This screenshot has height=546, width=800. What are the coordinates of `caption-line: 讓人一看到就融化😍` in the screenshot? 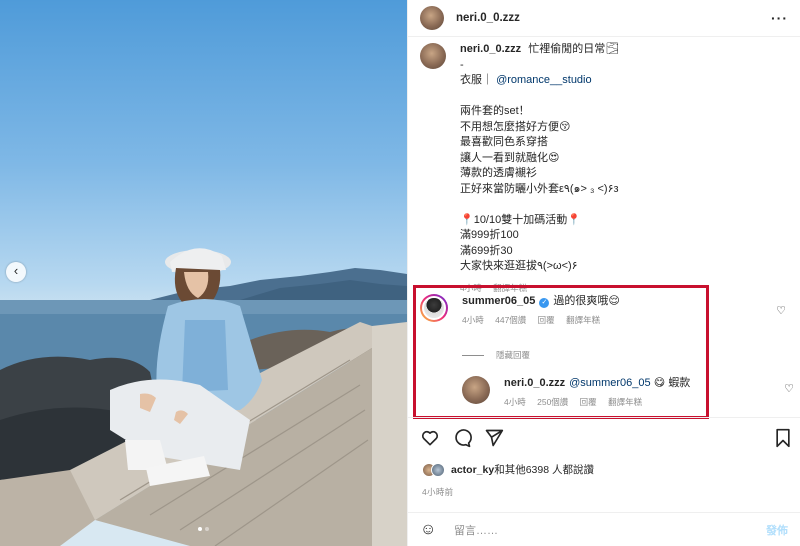 It's located at (510, 157).